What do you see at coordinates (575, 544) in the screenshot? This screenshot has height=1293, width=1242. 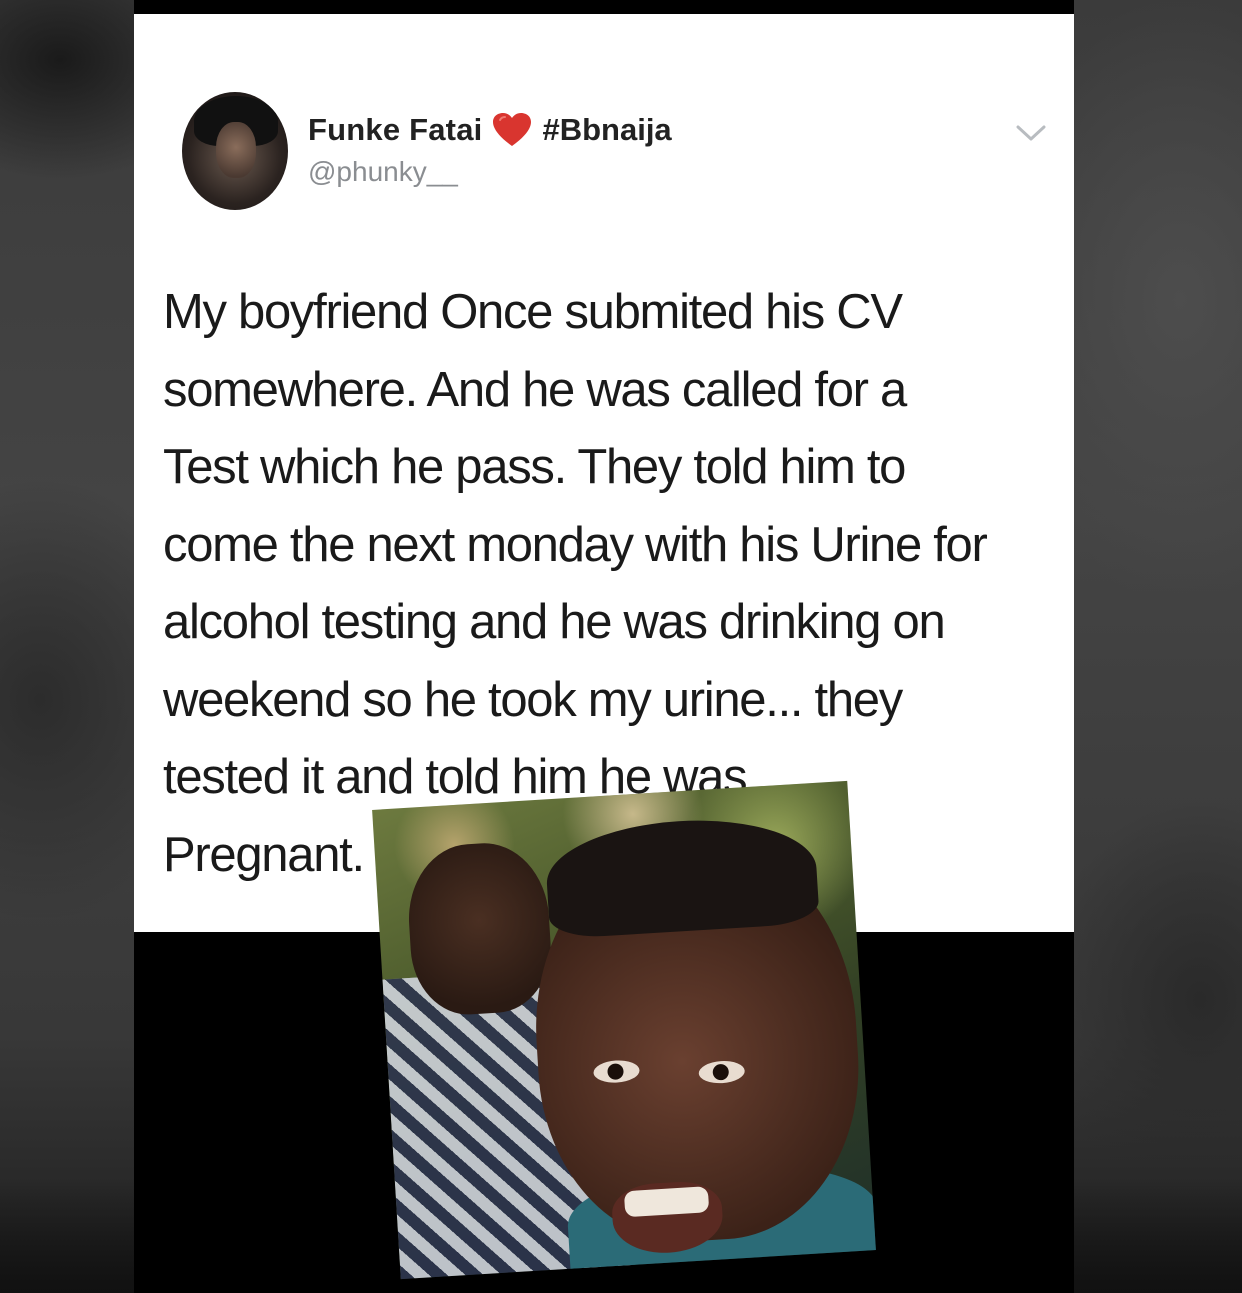 I see `tweet-text-line: come the next monday with his Urine for` at bounding box center [575, 544].